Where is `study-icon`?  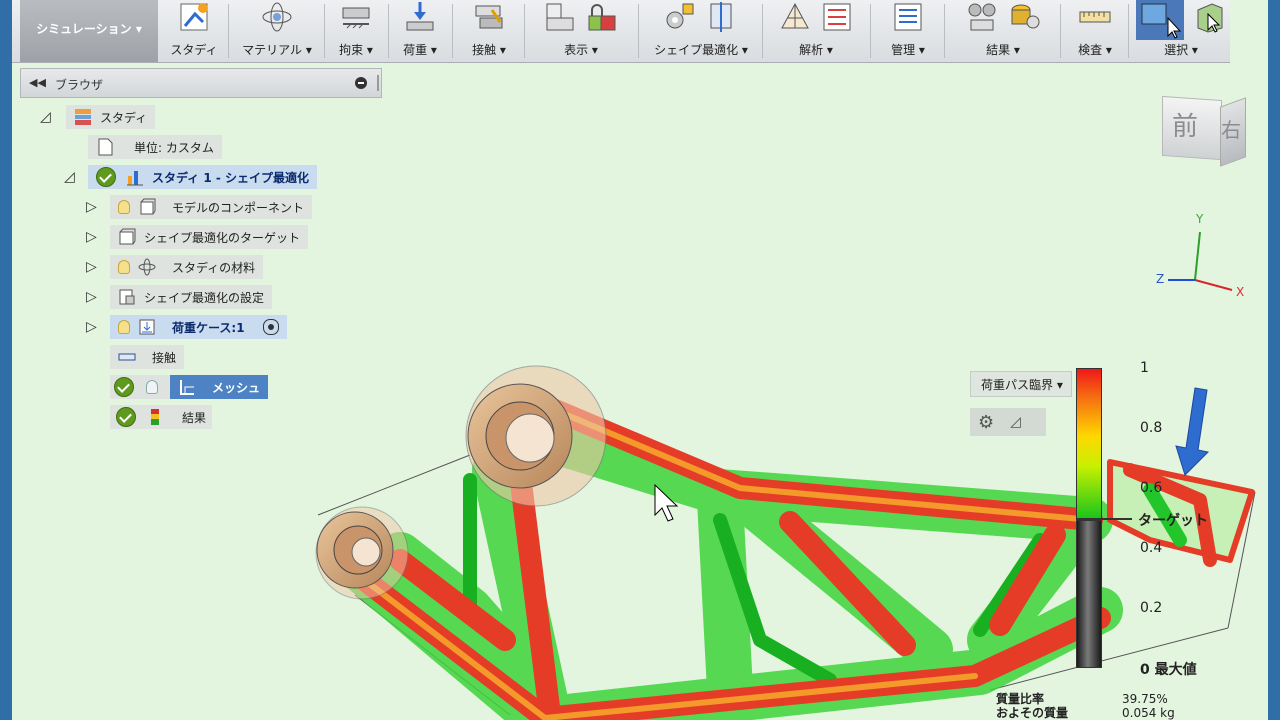
study-icon is located at coordinates (194, 17).